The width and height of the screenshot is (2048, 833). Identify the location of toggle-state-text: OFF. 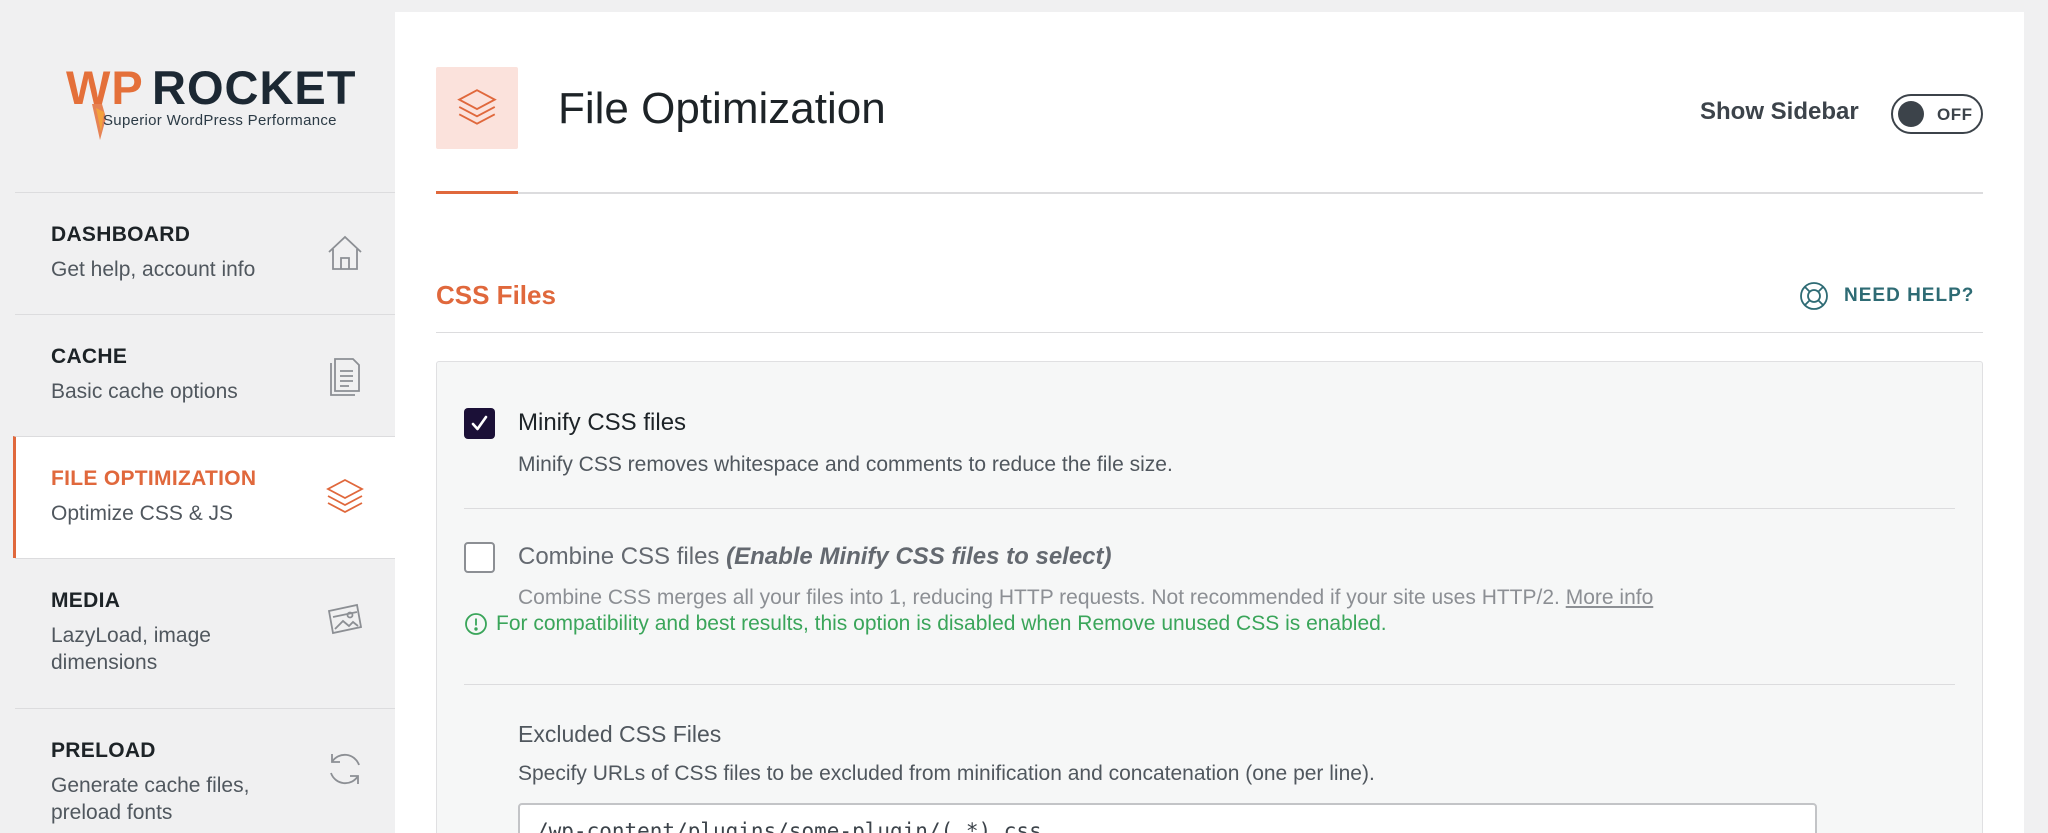
(1955, 114).